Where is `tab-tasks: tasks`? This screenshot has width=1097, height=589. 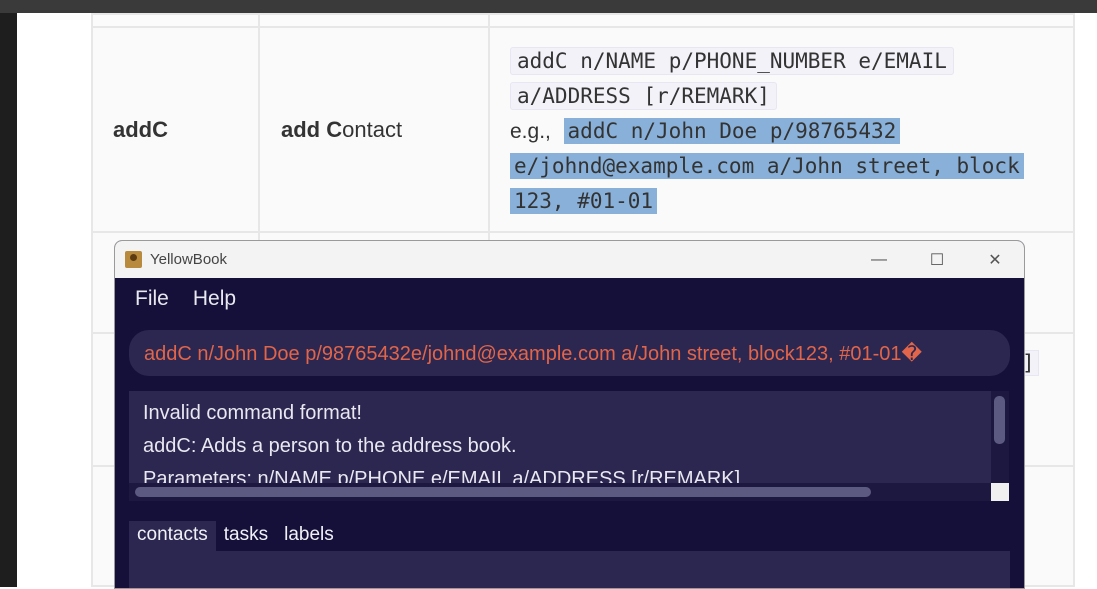
tab-tasks: tasks is located at coordinates (246, 536).